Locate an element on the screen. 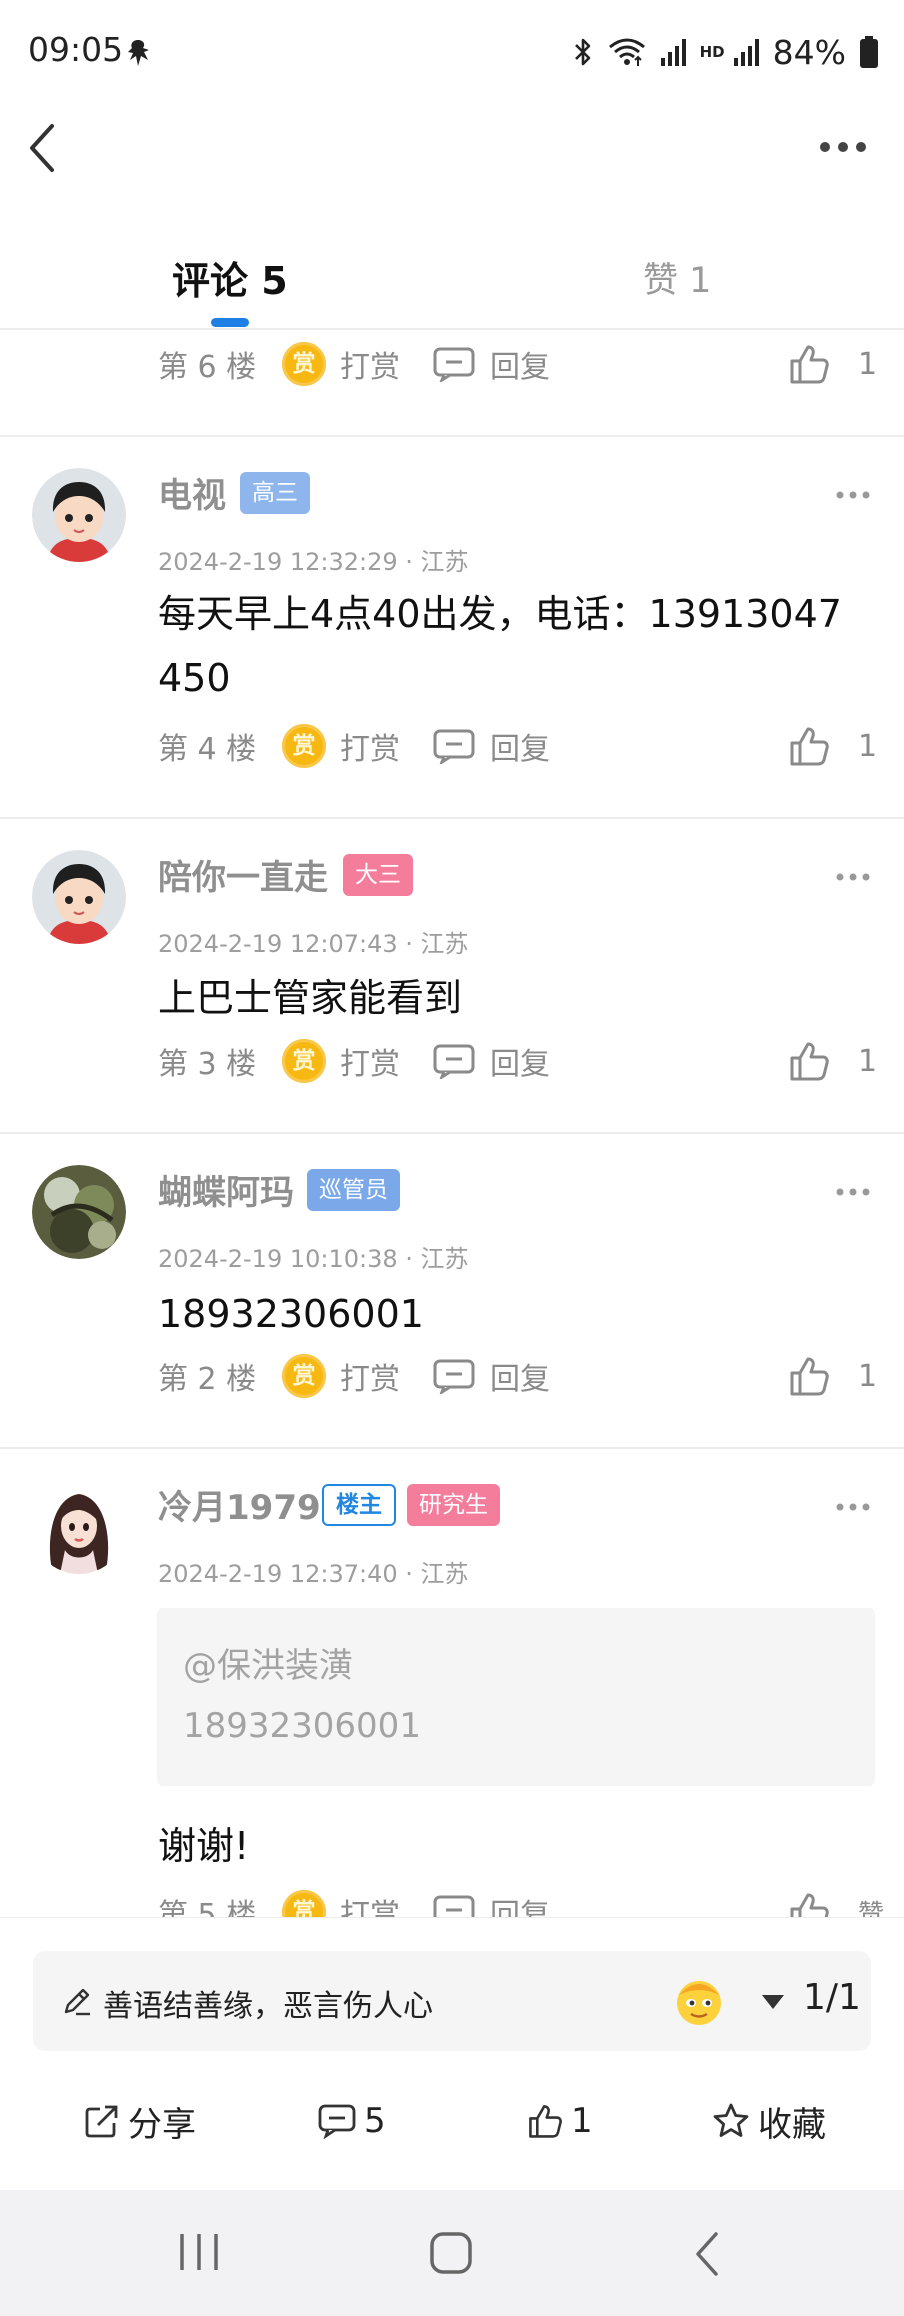 The image size is (904, 2316). status-bar: 09:05 HD 84% is located at coordinates (452, 50).